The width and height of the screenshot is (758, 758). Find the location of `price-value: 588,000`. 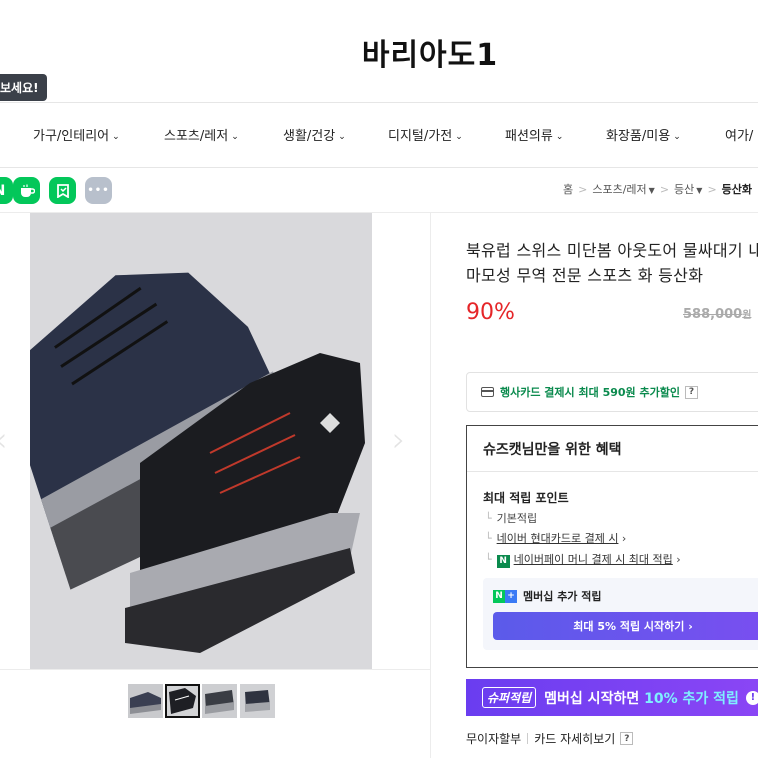

price-value: 588,000 is located at coordinates (713, 314).